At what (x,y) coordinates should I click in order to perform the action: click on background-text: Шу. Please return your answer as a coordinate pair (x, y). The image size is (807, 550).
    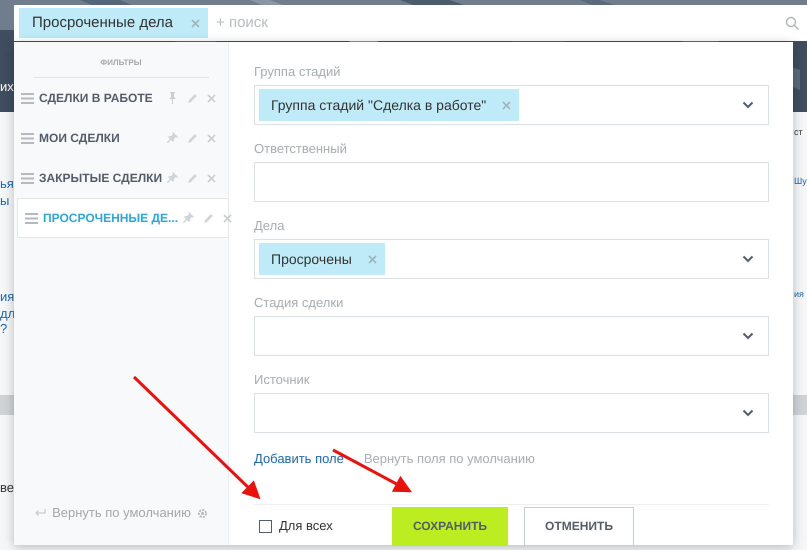
    Looking at the image, I should click on (800, 181).